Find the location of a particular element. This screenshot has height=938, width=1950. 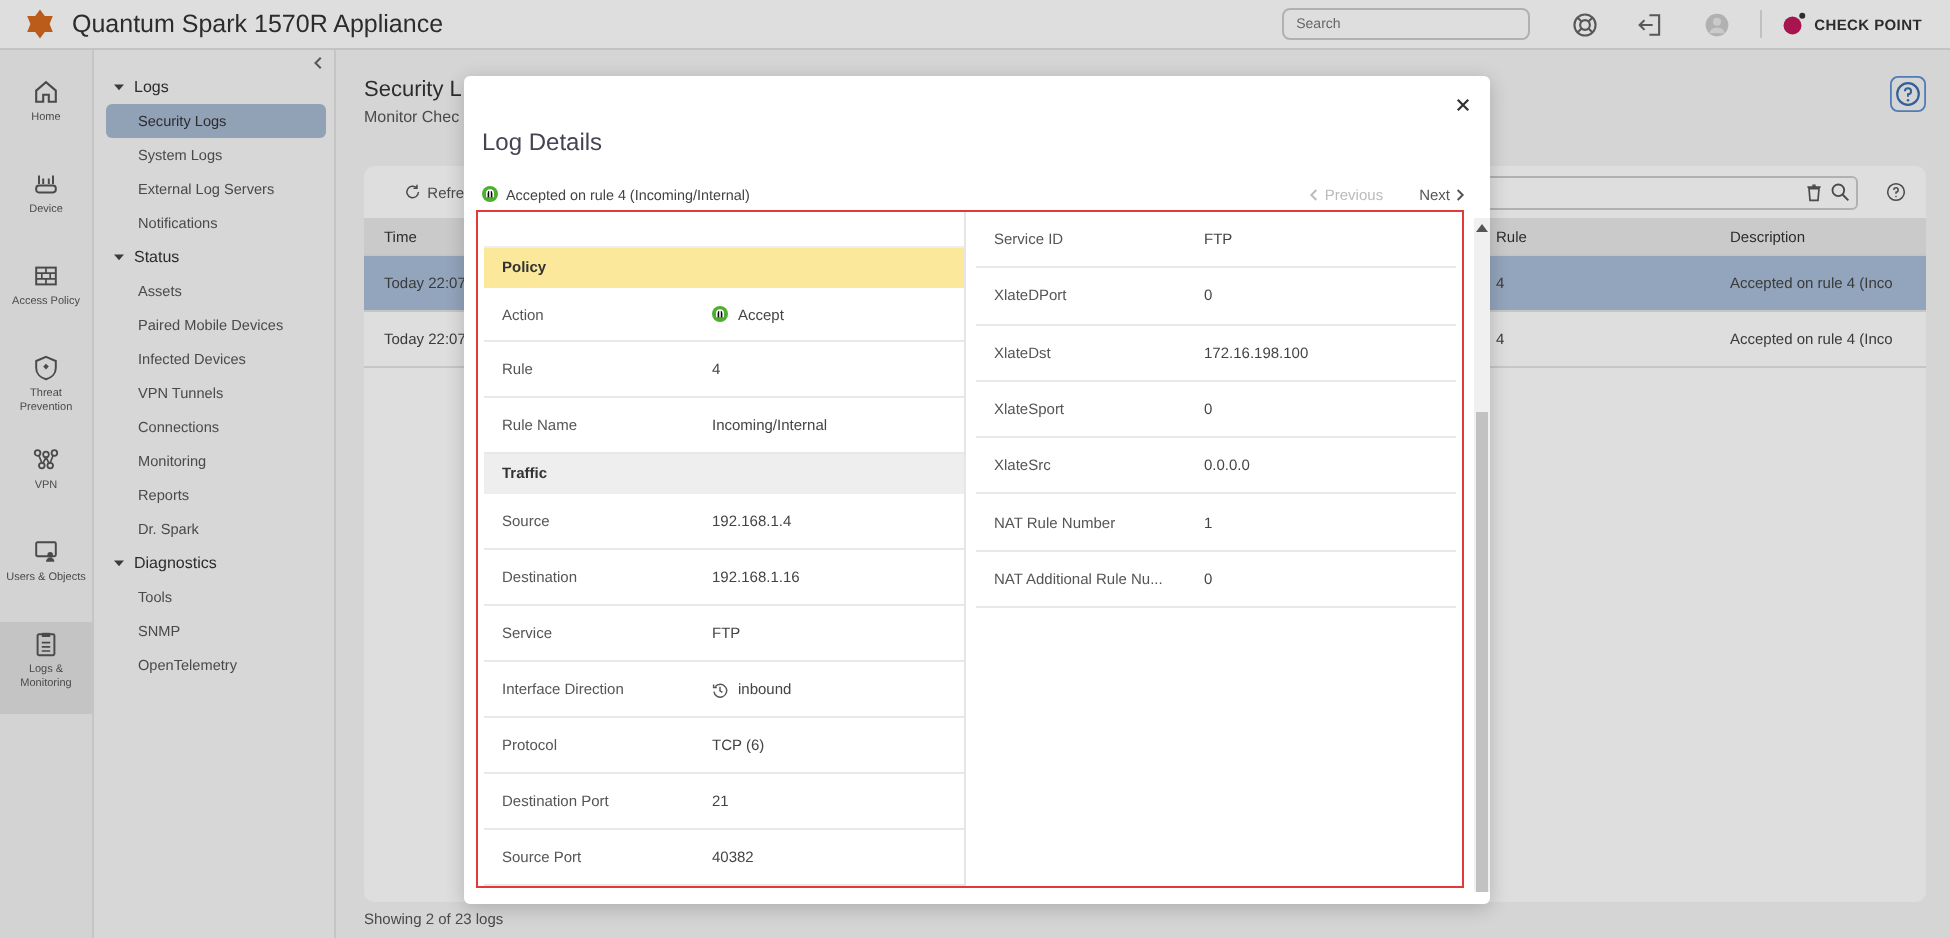

clock-arrow-icon is located at coordinates (720, 689).